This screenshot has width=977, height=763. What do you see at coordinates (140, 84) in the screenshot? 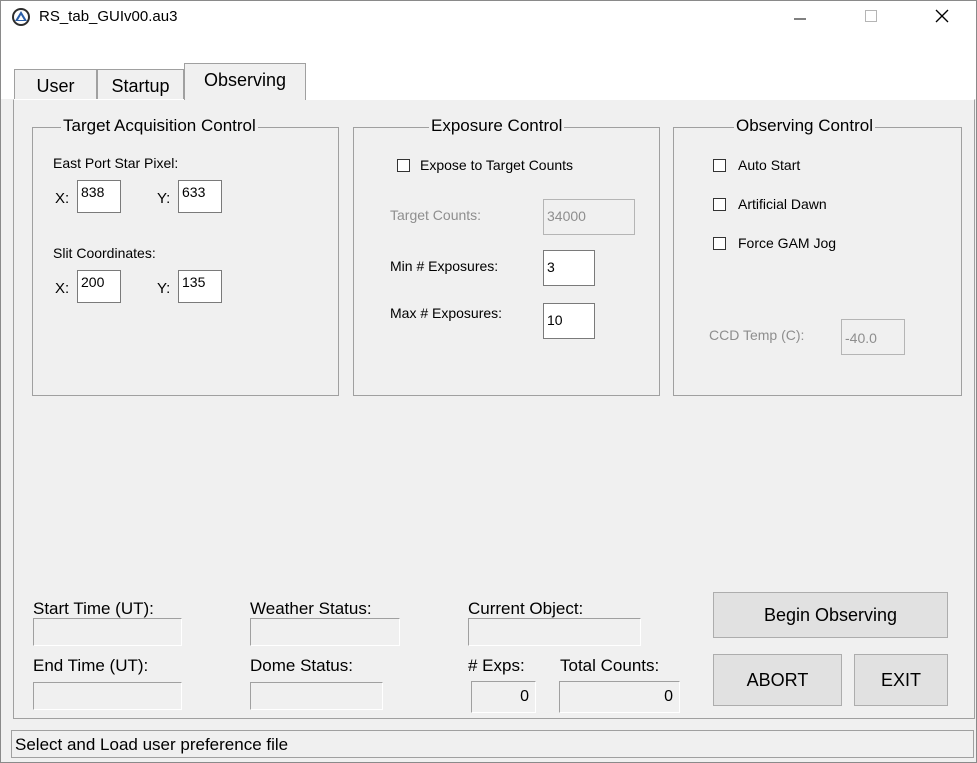
I see `tab-startup: Startup` at bounding box center [140, 84].